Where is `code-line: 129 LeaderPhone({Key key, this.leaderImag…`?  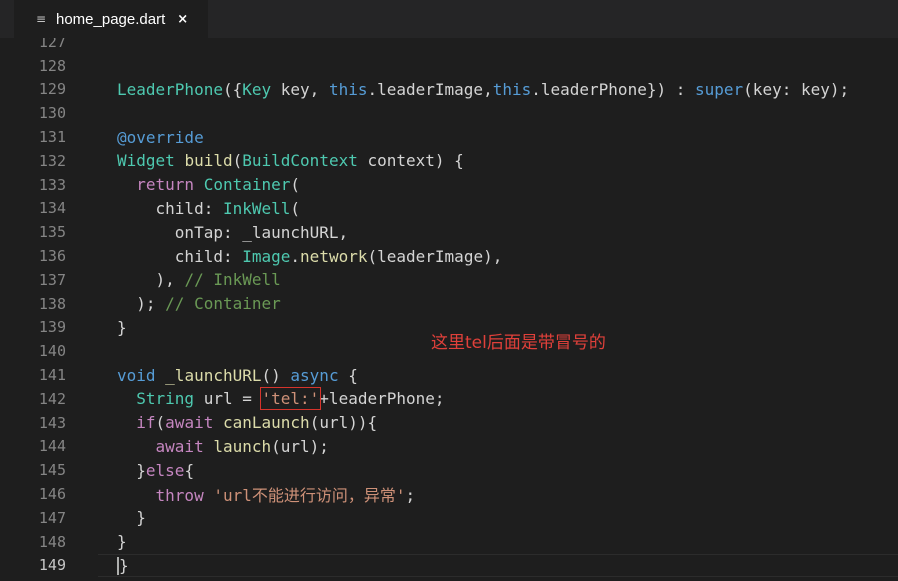 code-line: 129 LeaderPhone({Key key, this.leaderImag… is located at coordinates (456, 90).